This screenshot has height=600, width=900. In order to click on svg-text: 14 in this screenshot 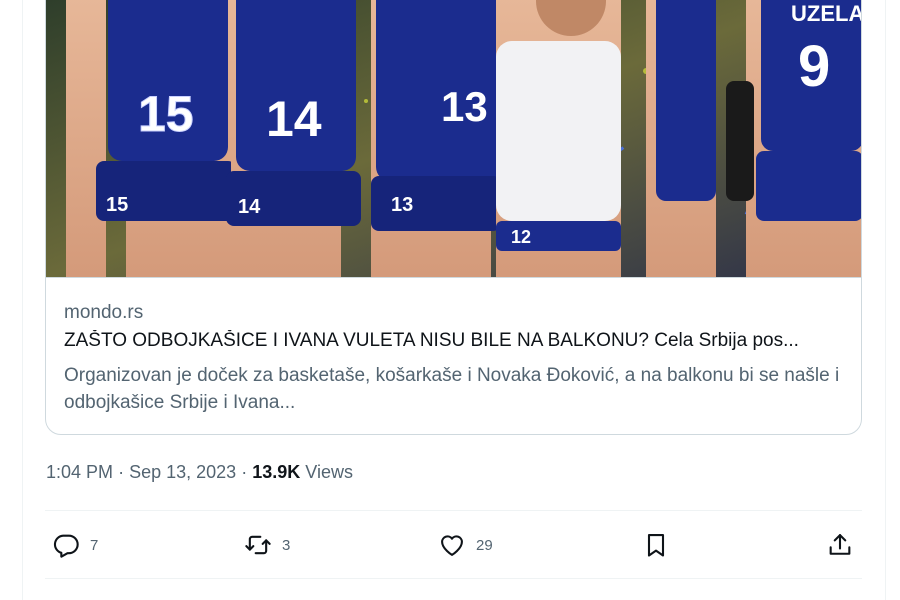, I will do `click(249, 207)`.